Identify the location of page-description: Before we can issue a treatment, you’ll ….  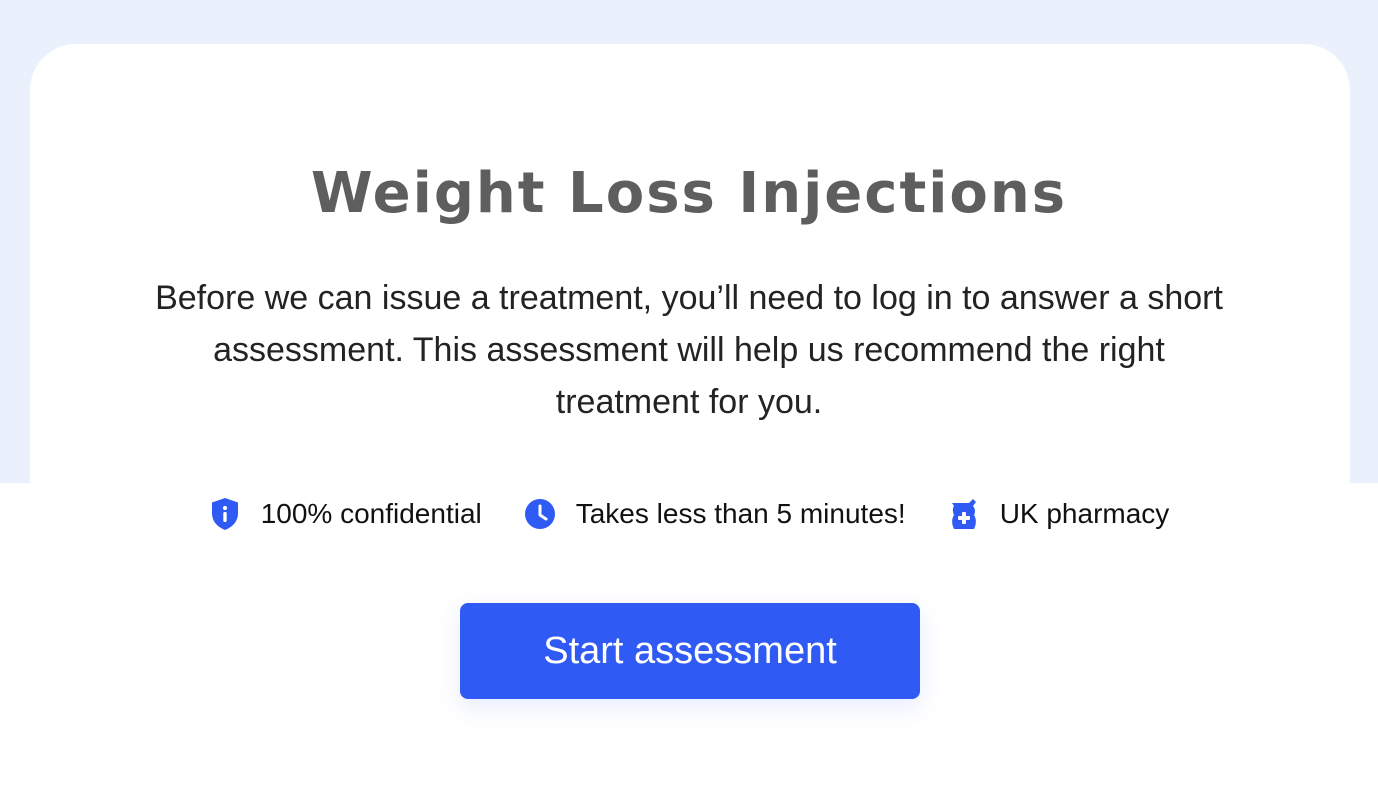
(689, 350).